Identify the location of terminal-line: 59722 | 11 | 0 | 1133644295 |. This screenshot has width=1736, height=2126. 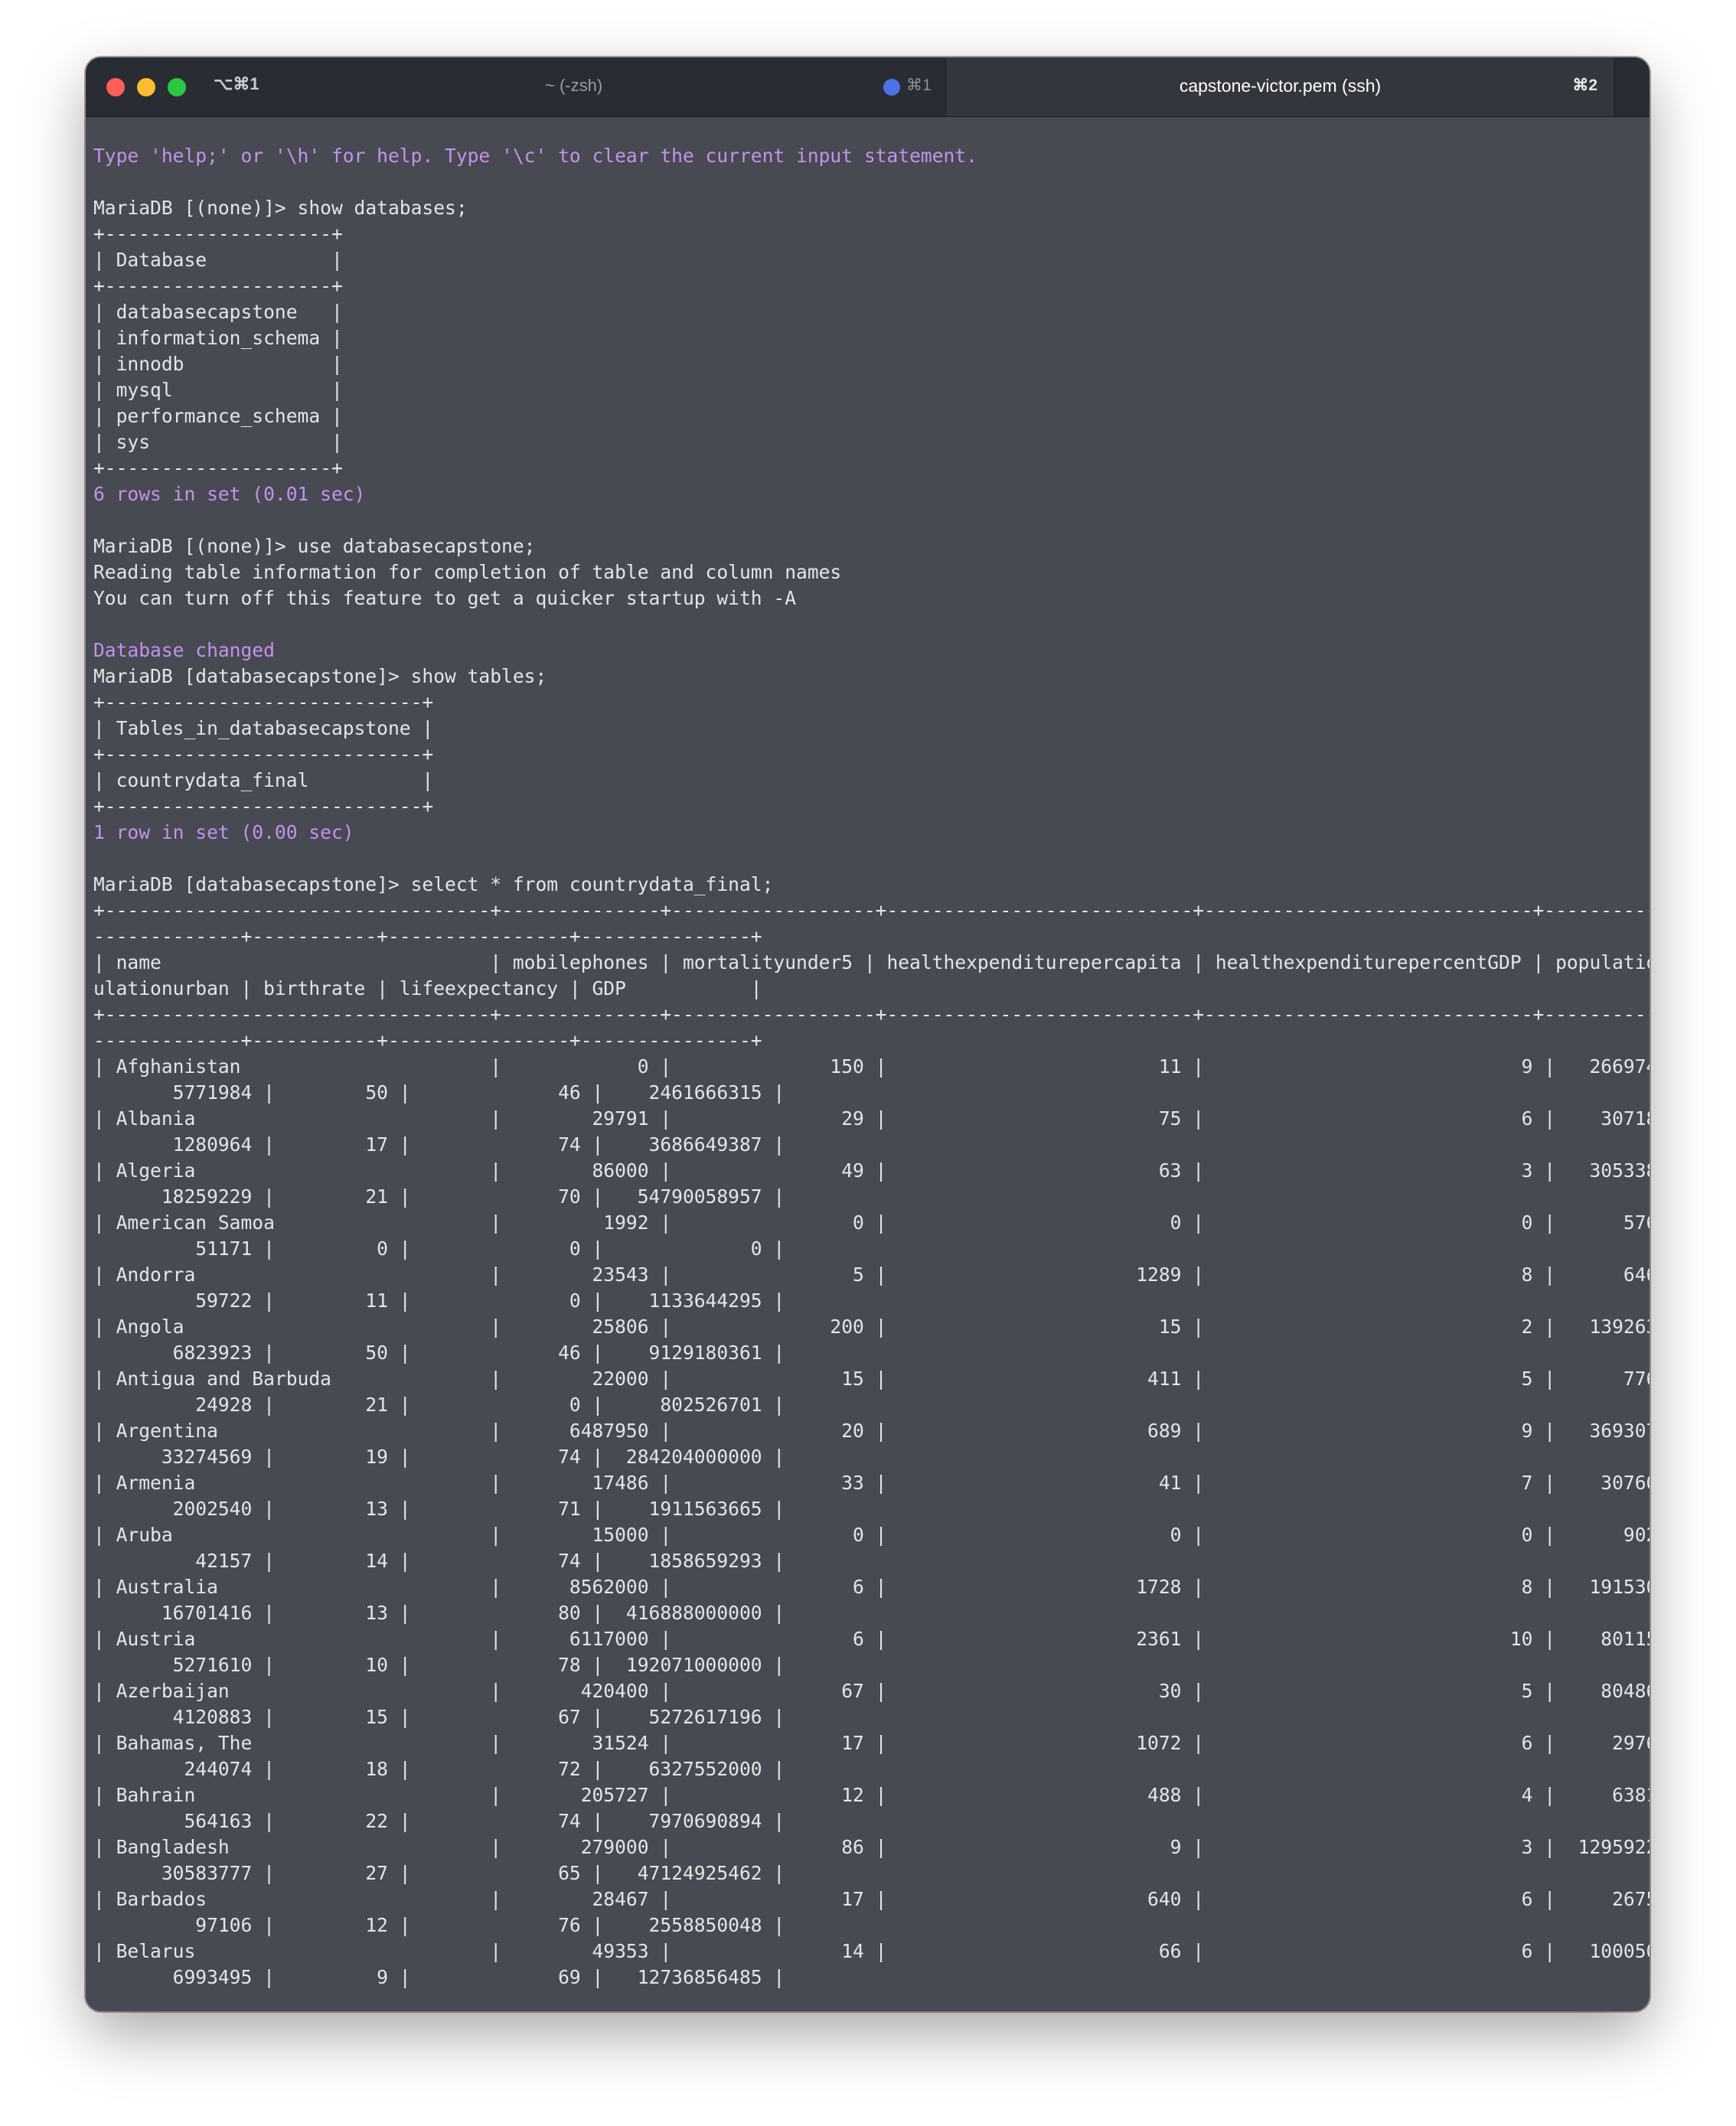
(439, 1301).